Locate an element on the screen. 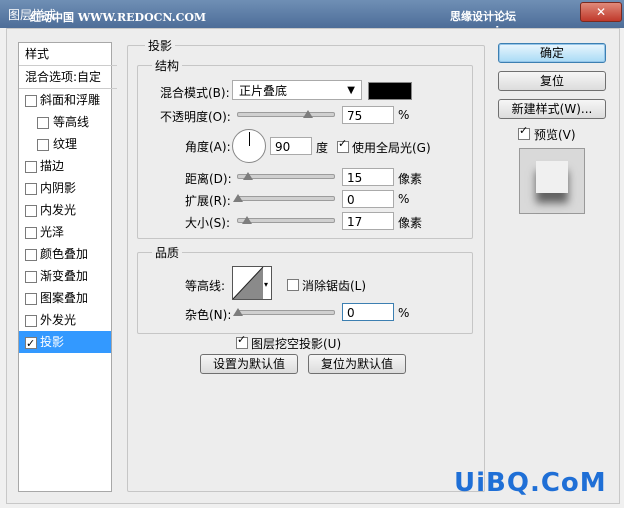 The width and height of the screenshot is (624, 508). distance-label: 距离(D): is located at coordinates (208, 179).